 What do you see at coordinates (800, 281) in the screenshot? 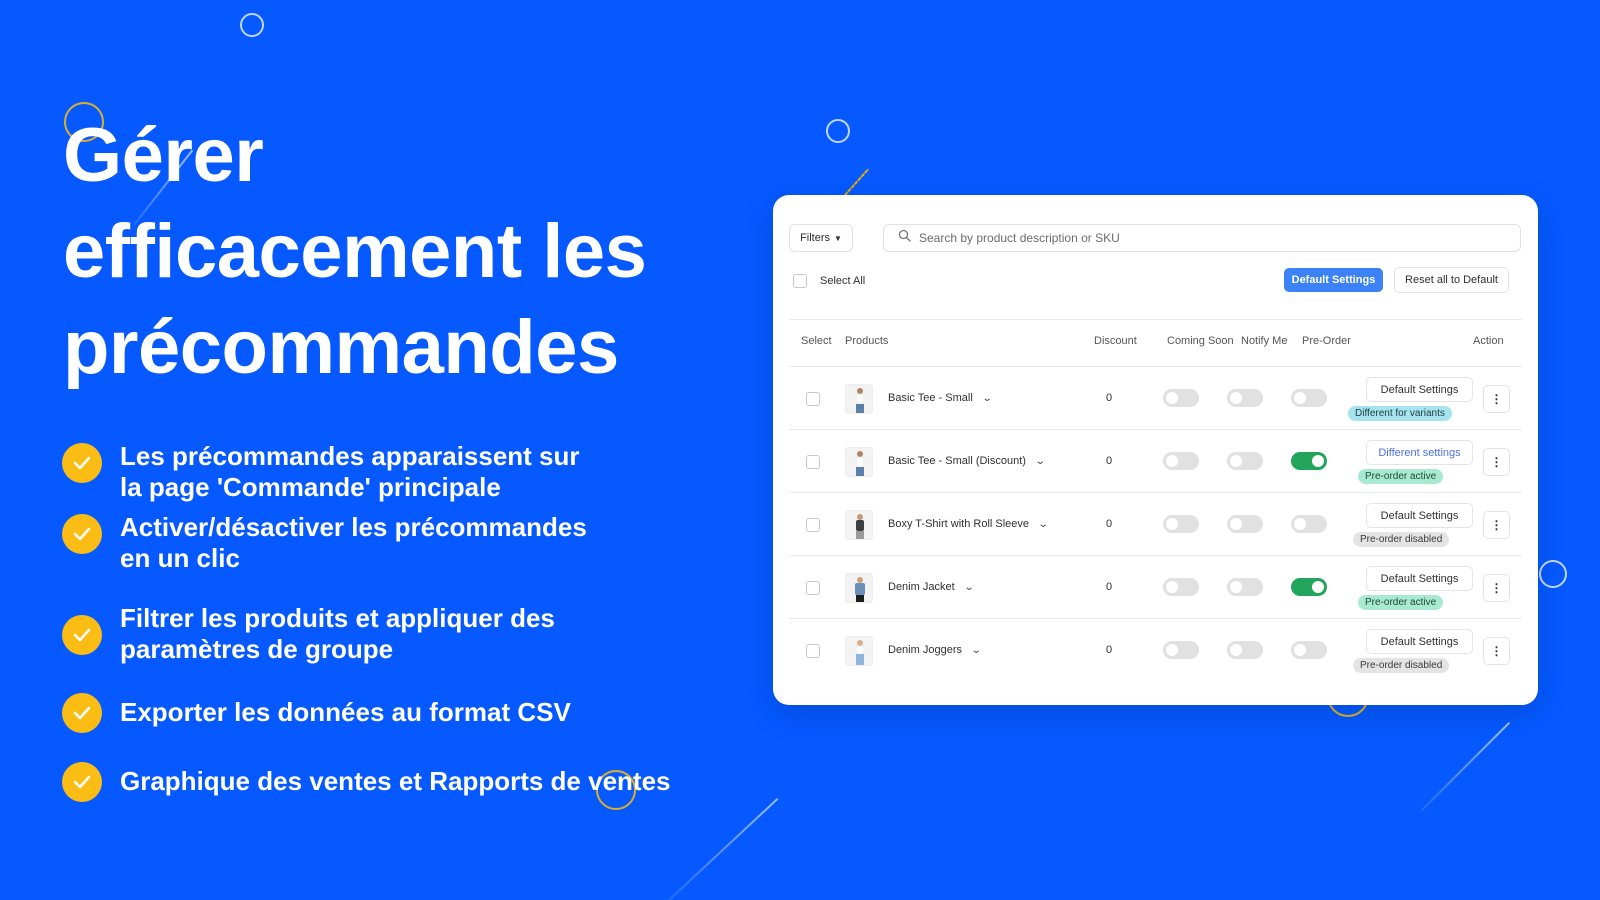
I see `select-all-checkbox` at bounding box center [800, 281].